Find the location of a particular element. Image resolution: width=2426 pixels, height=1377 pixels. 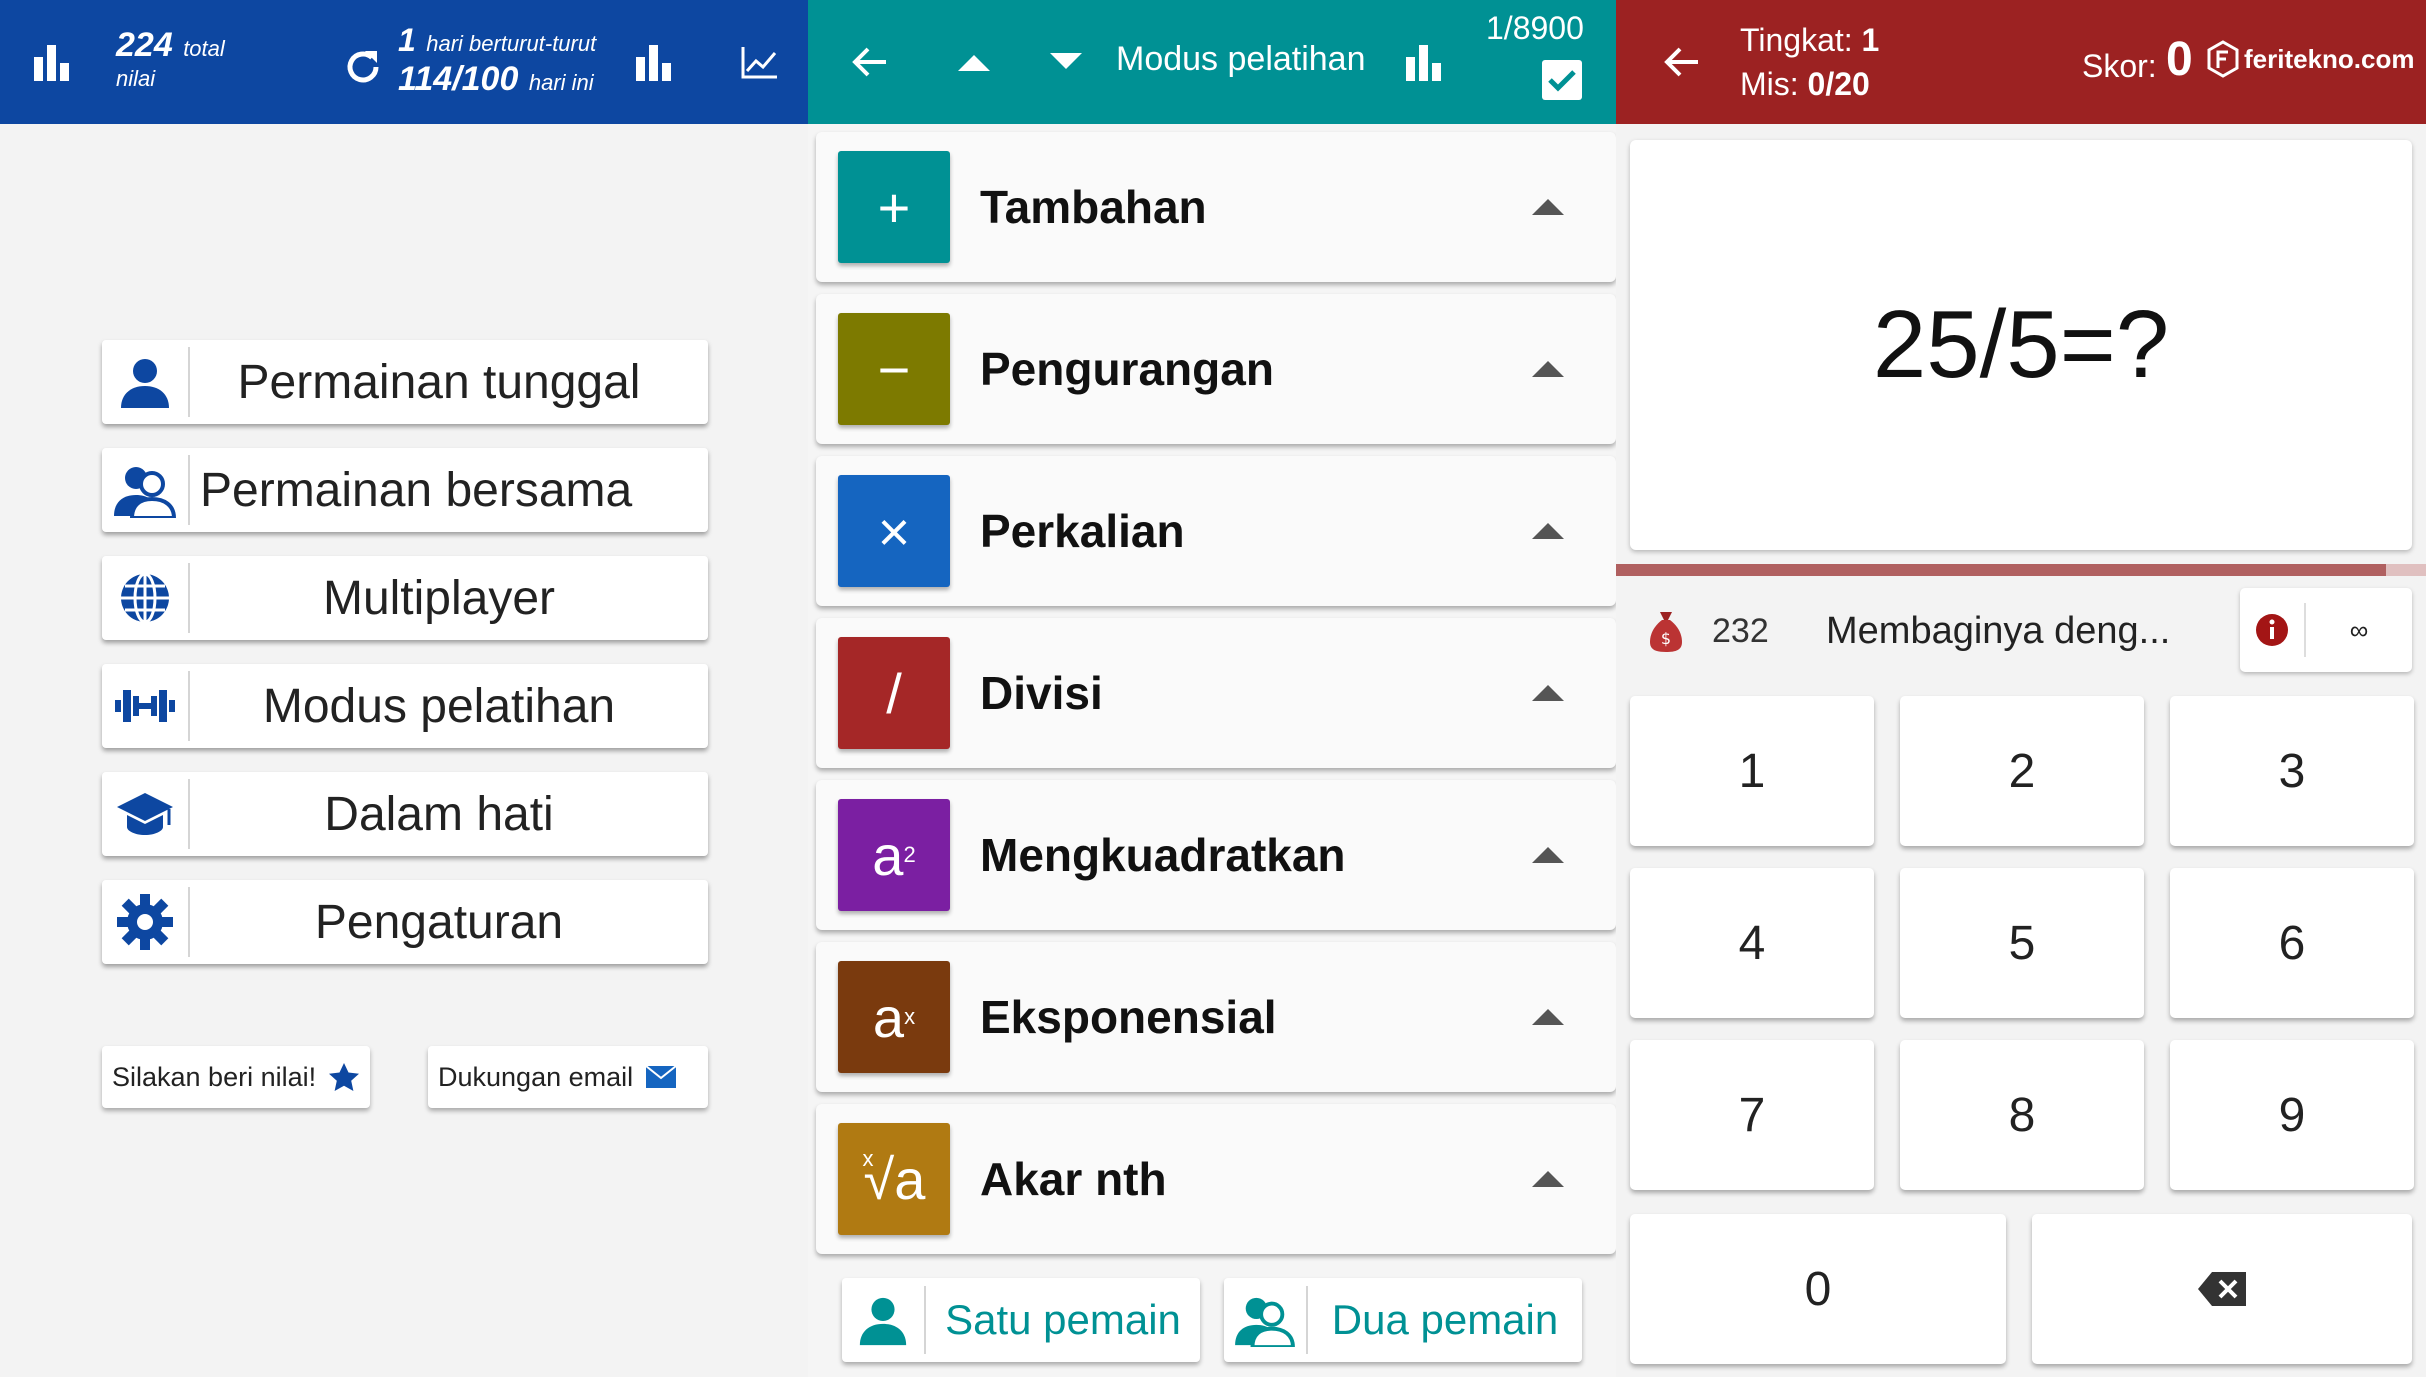

total-score: 224 is located at coordinates (144, 45).